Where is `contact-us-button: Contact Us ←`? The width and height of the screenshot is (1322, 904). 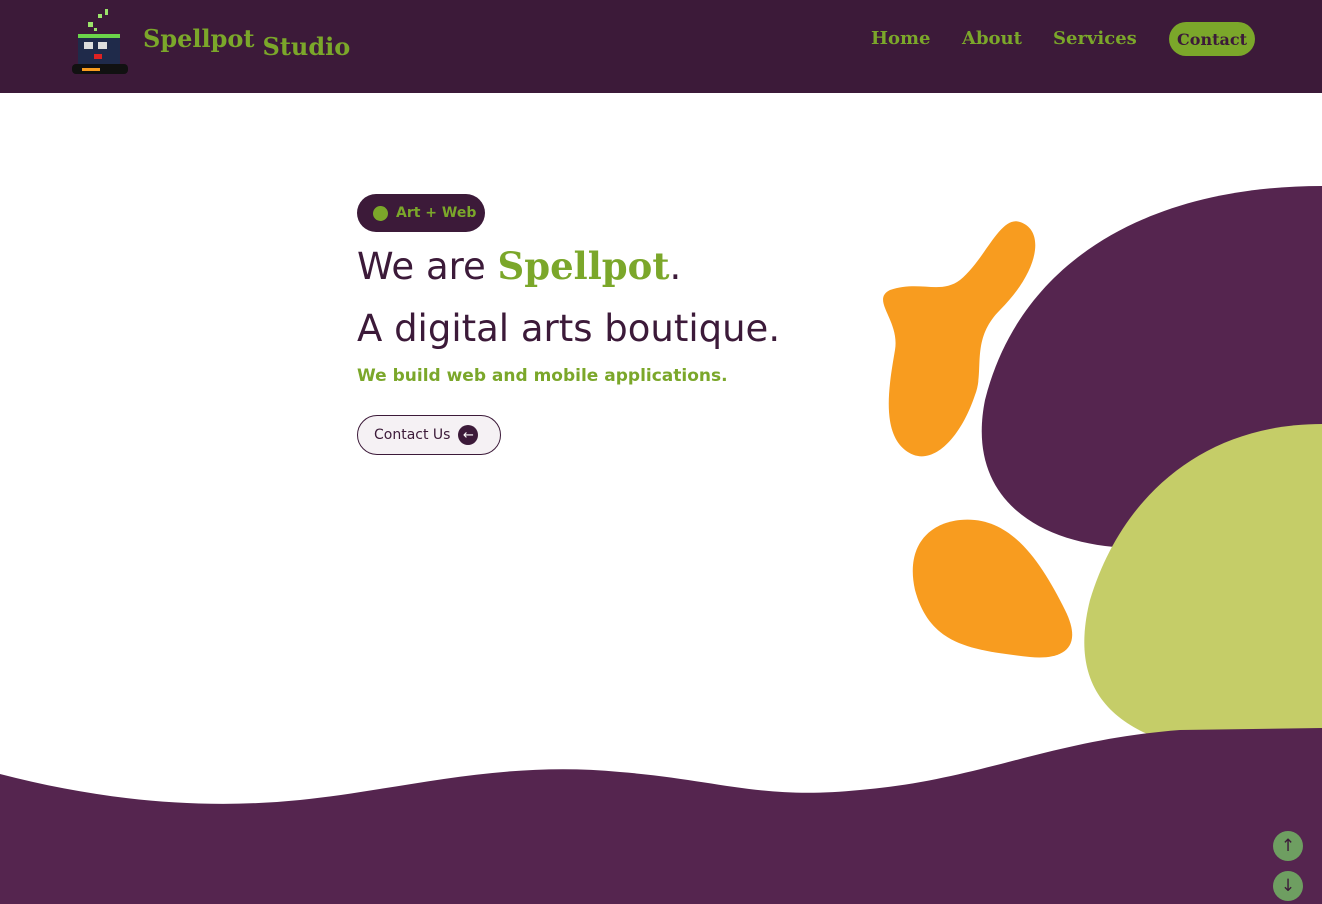
contact-us-button: Contact Us ← is located at coordinates (429, 435).